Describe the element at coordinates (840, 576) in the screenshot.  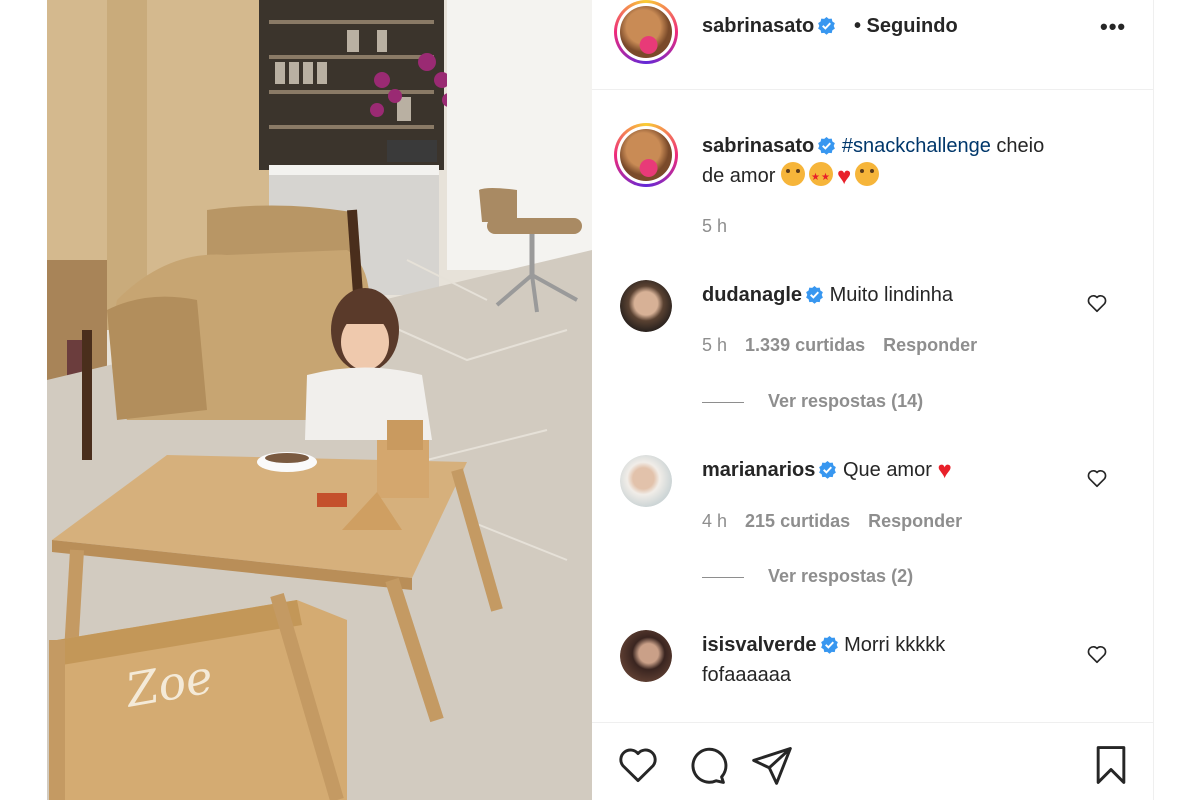
I see `view-replies-label: Ver respostas (2)` at that location.